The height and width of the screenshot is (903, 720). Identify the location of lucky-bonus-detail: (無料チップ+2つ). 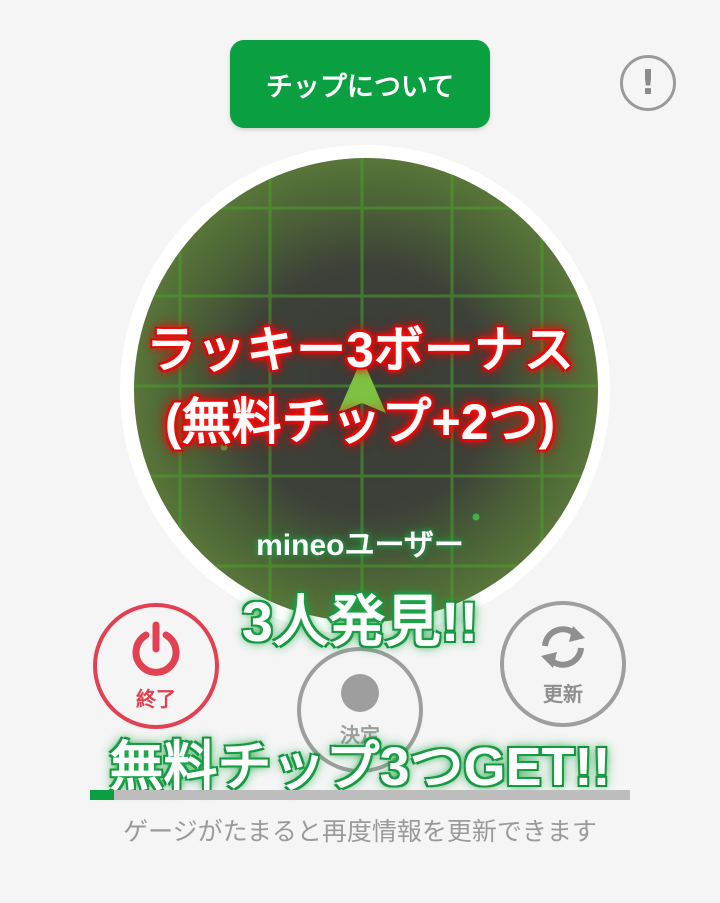
(360, 422).